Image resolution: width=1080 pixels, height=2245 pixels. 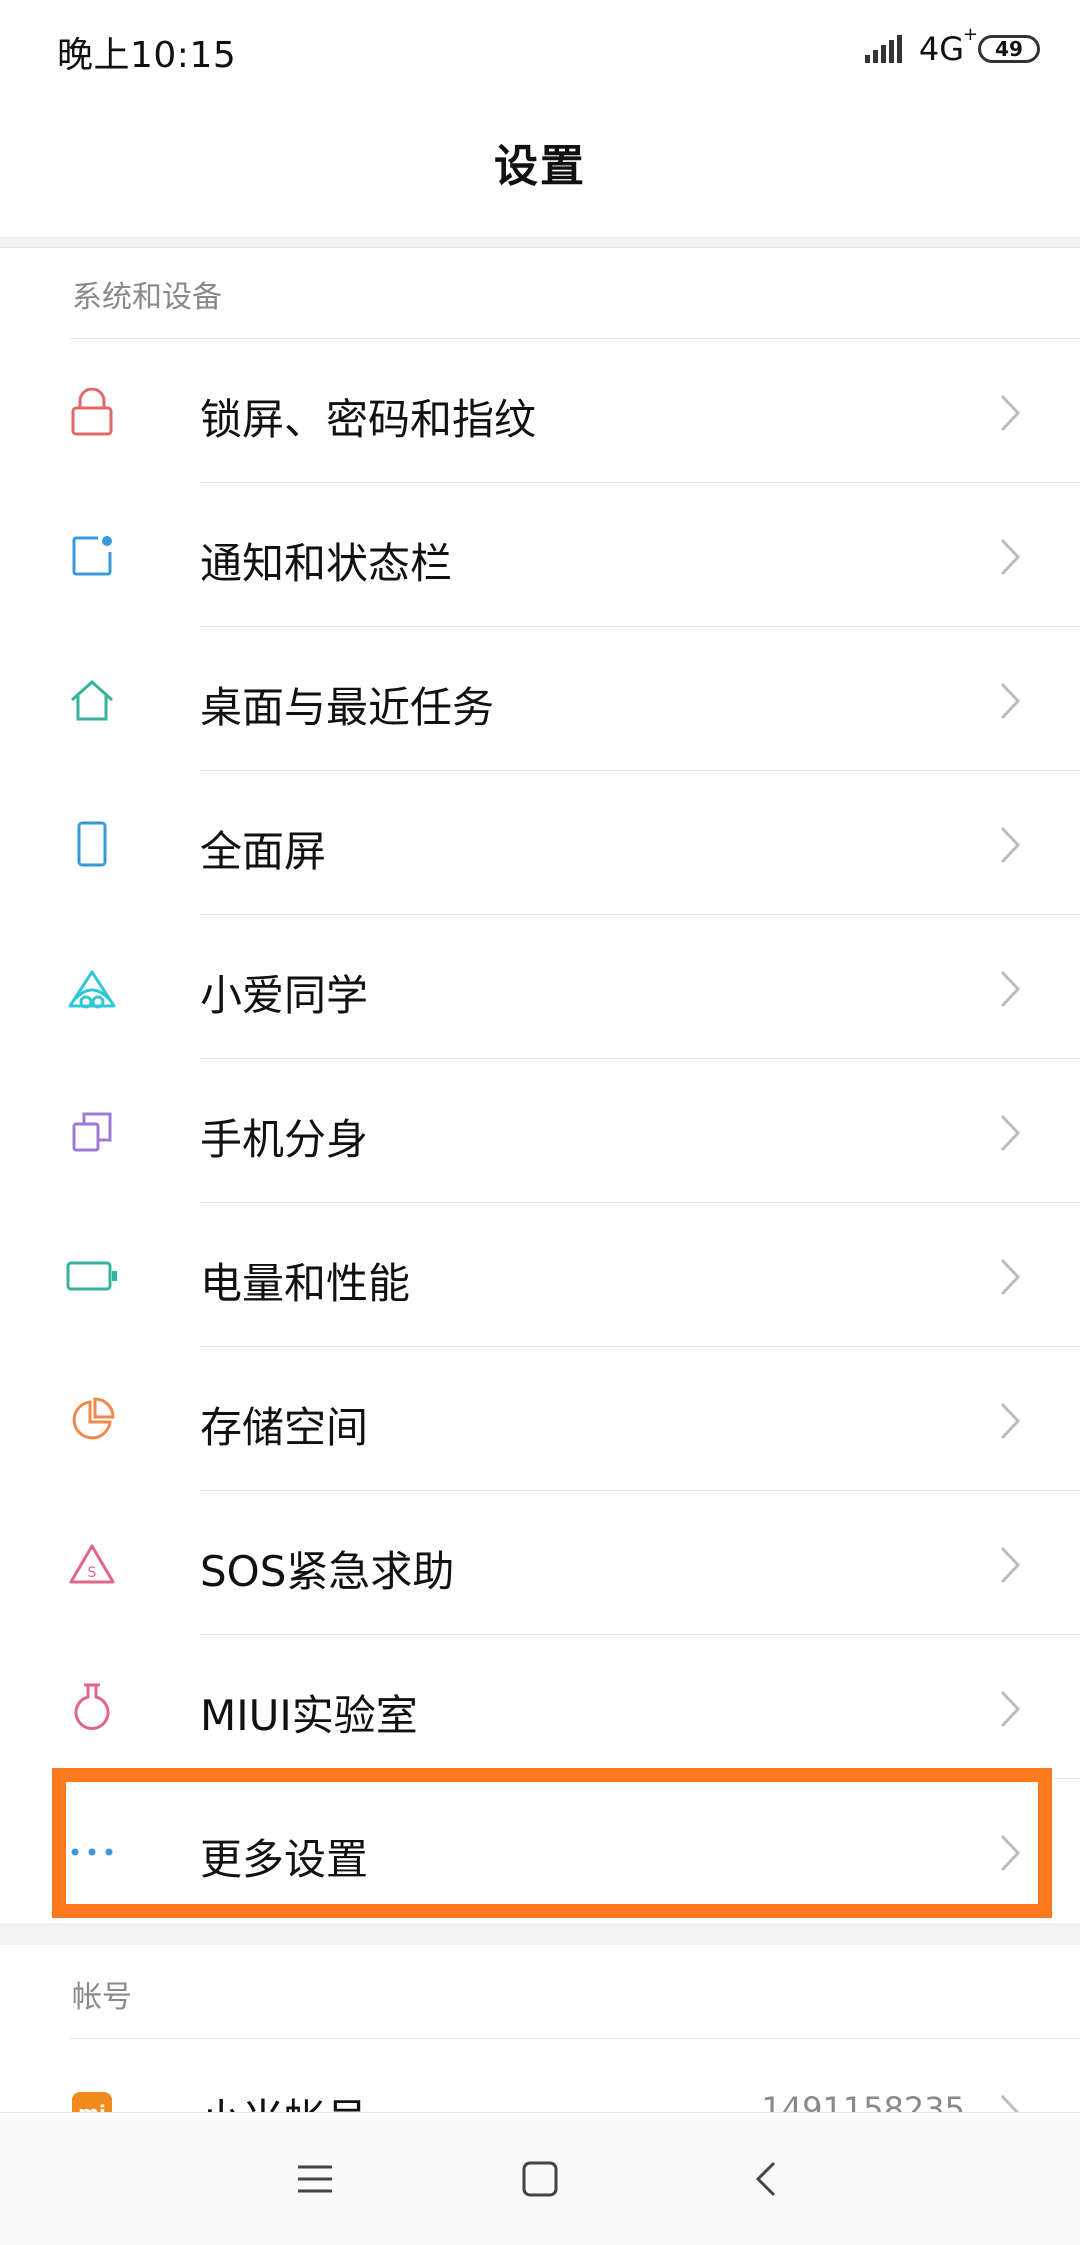 What do you see at coordinates (284, 1427) in the screenshot?
I see `settings-item-label: 存储空间` at bounding box center [284, 1427].